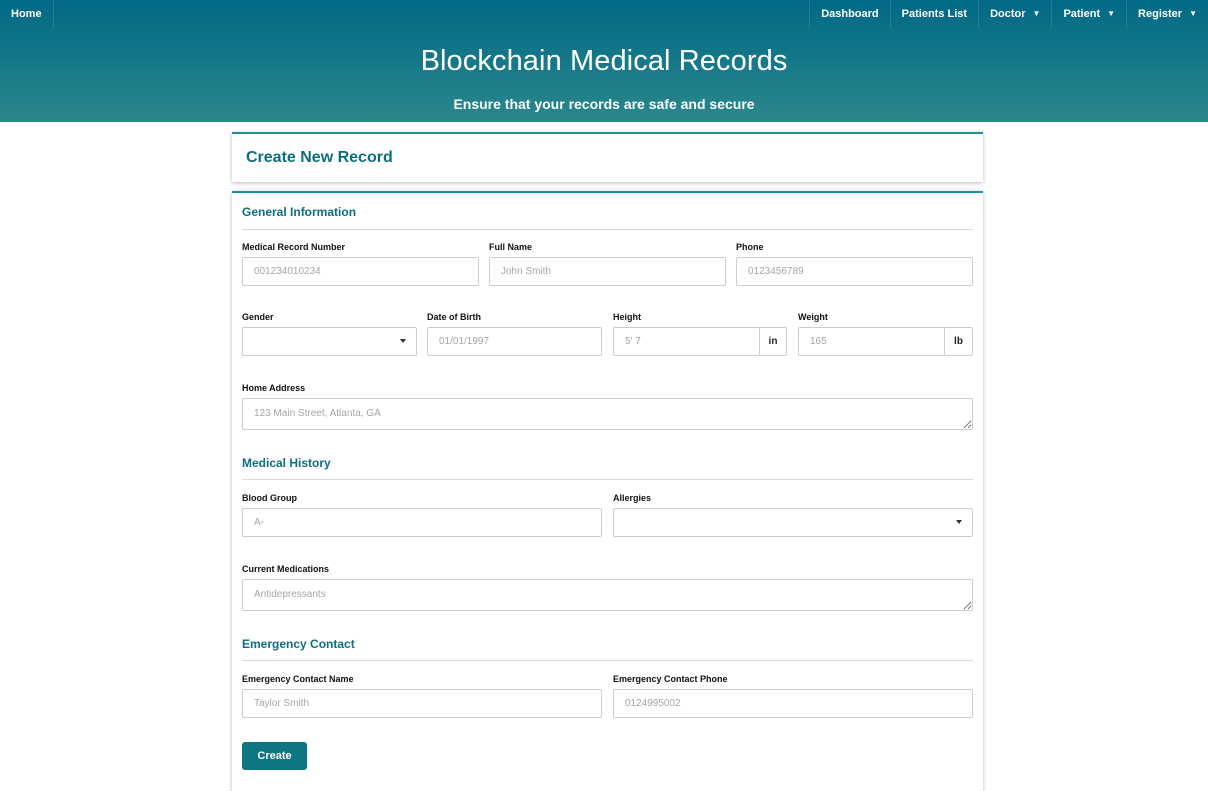 The image size is (1208, 791). I want to click on nav-doctor-dropdown: Doctor ▼, so click(1014, 14).